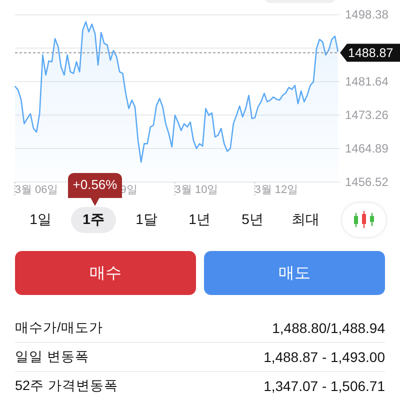  I want to click on x-tick-label: 3월 10일, so click(196, 190).